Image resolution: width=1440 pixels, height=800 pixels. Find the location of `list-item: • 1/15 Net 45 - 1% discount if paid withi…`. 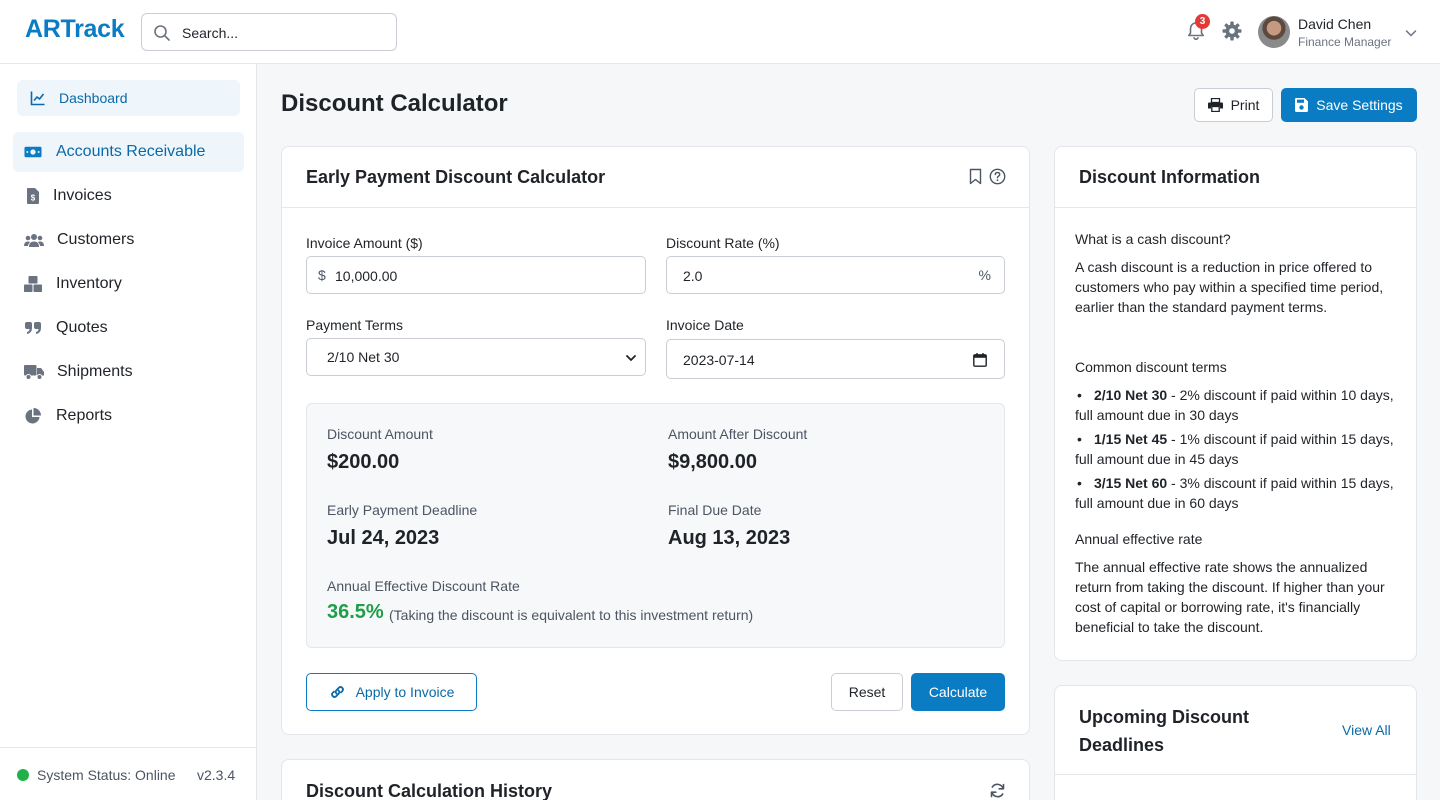

list-item: • 1/15 Net 45 - 1% discount if paid withi… is located at coordinates (1234, 449).